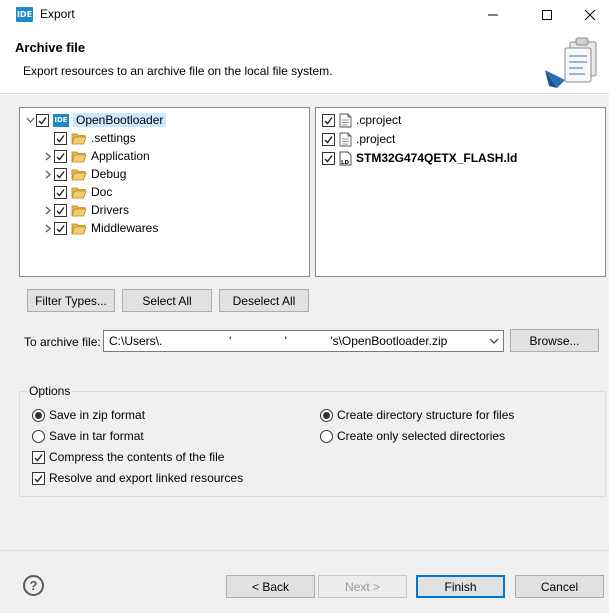 The width and height of the screenshot is (609, 613). I want to click on tree-item: Doc, so click(77, 192).